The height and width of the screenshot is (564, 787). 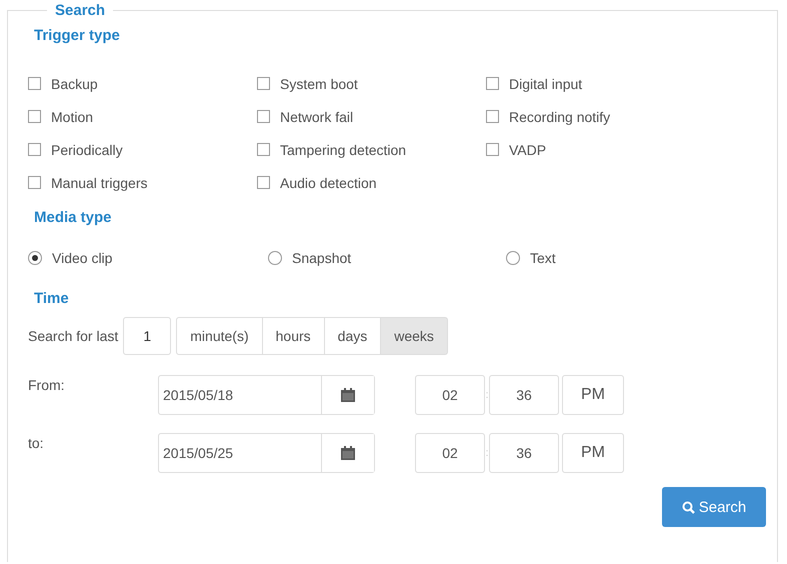 I want to click on panel-title: Search, so click(x=80, y=10).